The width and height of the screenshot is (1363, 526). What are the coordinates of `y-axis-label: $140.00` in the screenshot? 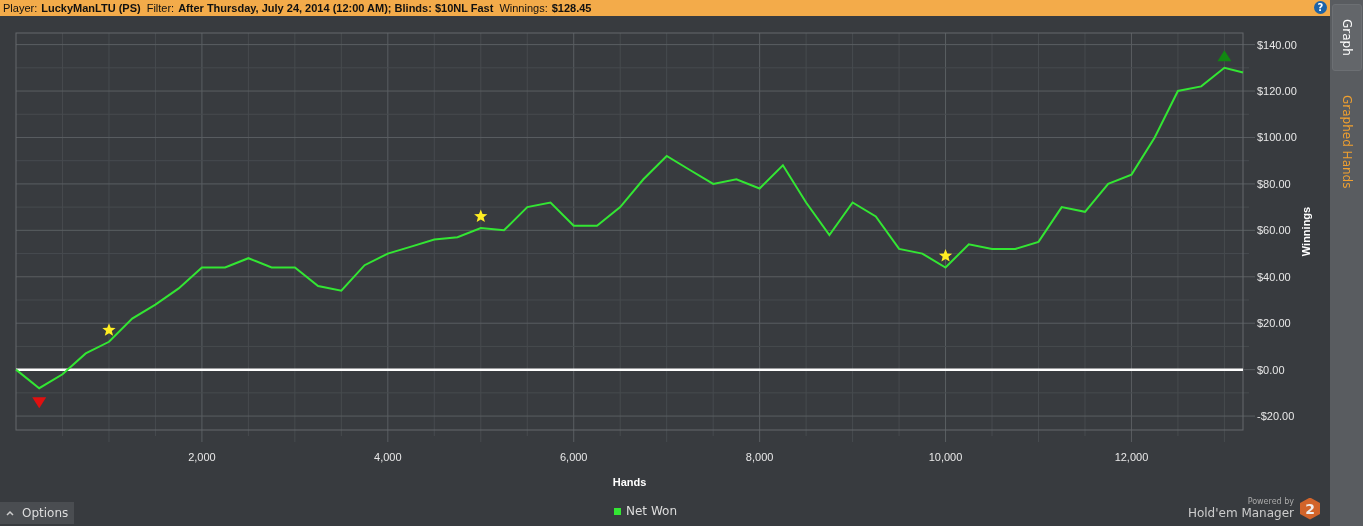 It's located at (1277, 44).